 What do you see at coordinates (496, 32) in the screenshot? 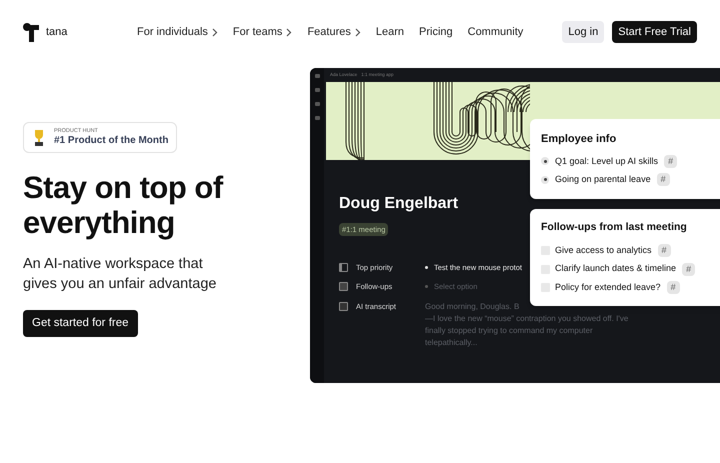
I see `nav-link: Community` at bounding box center [496, 32].